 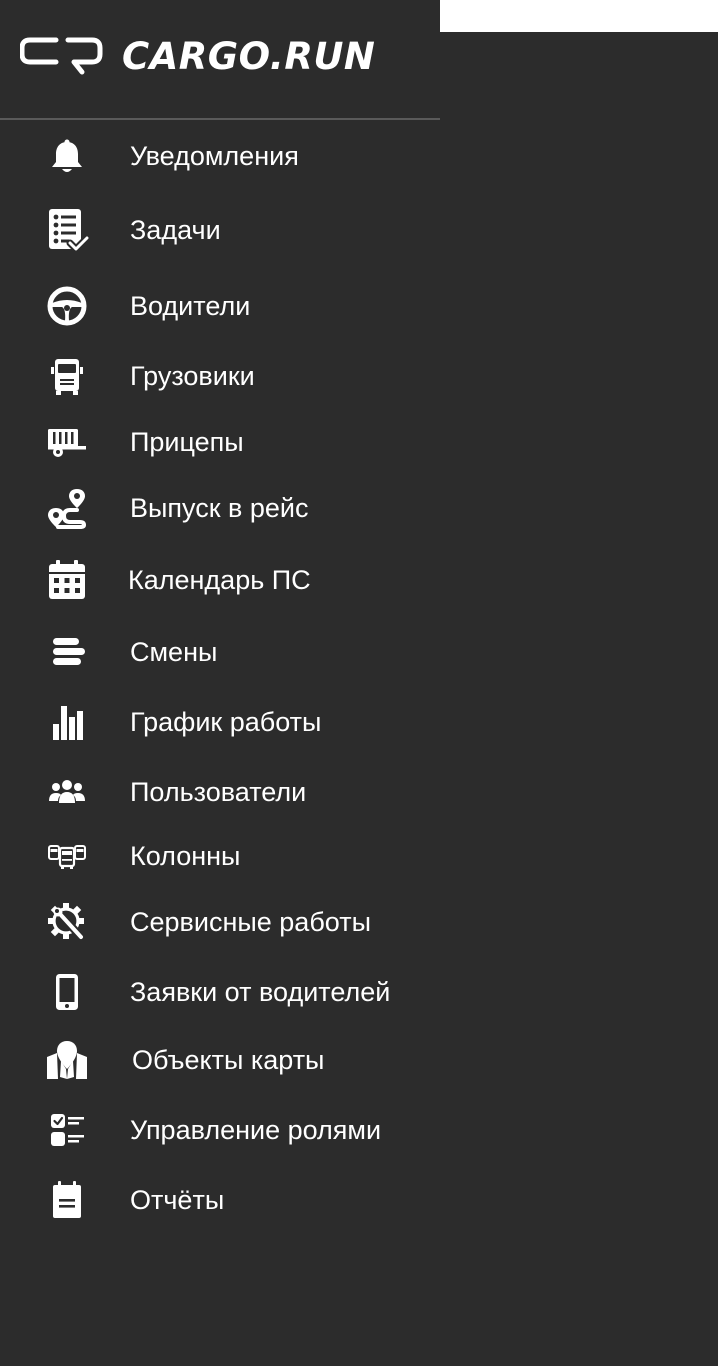 I want to click on sidebar-item-reports: Отчёты, so click(x=220, y=1200).